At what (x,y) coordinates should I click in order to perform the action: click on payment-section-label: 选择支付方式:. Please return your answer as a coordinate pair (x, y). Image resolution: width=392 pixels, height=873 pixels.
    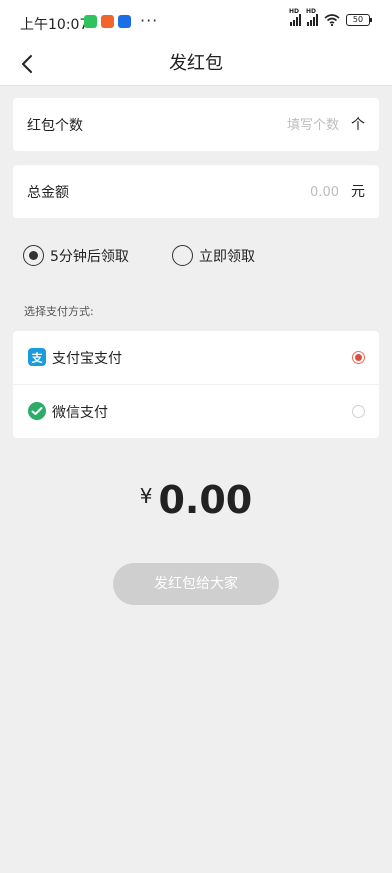
    Looking at the image, I should click on (59, 311).